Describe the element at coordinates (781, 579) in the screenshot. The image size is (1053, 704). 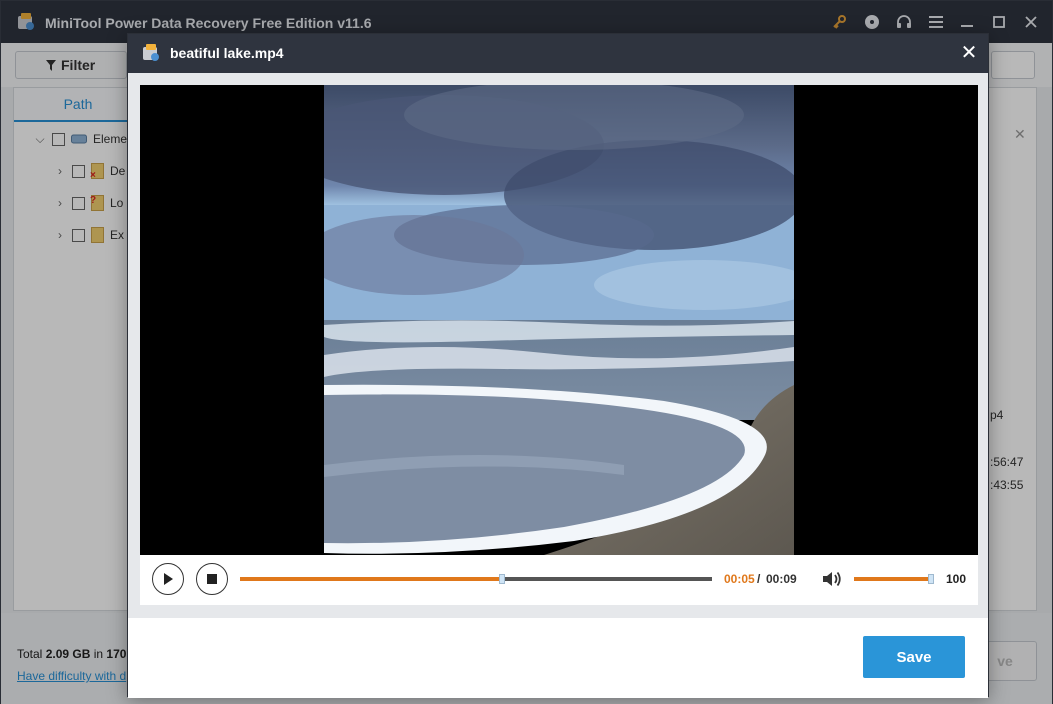
I see `total-time: 00:09` at that location.